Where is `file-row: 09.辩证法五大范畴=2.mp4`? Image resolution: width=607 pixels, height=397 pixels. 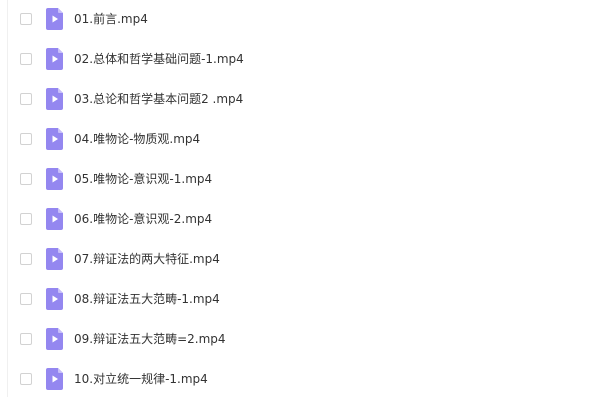 file-row: 09.辩证法五大范畴=2.mp4 is located at coordinates (303, 340).